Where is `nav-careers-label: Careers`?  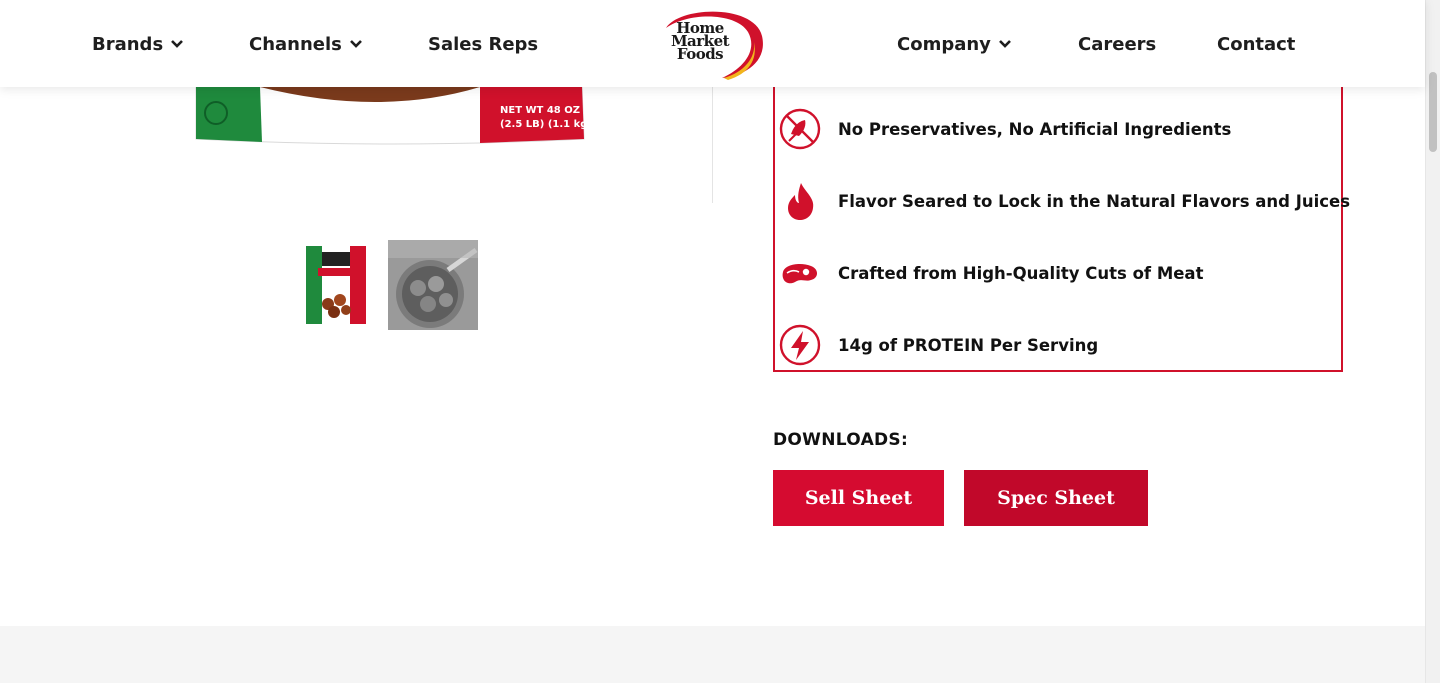
nav-careers-label: Careers is located at coordinates (1117, 44).